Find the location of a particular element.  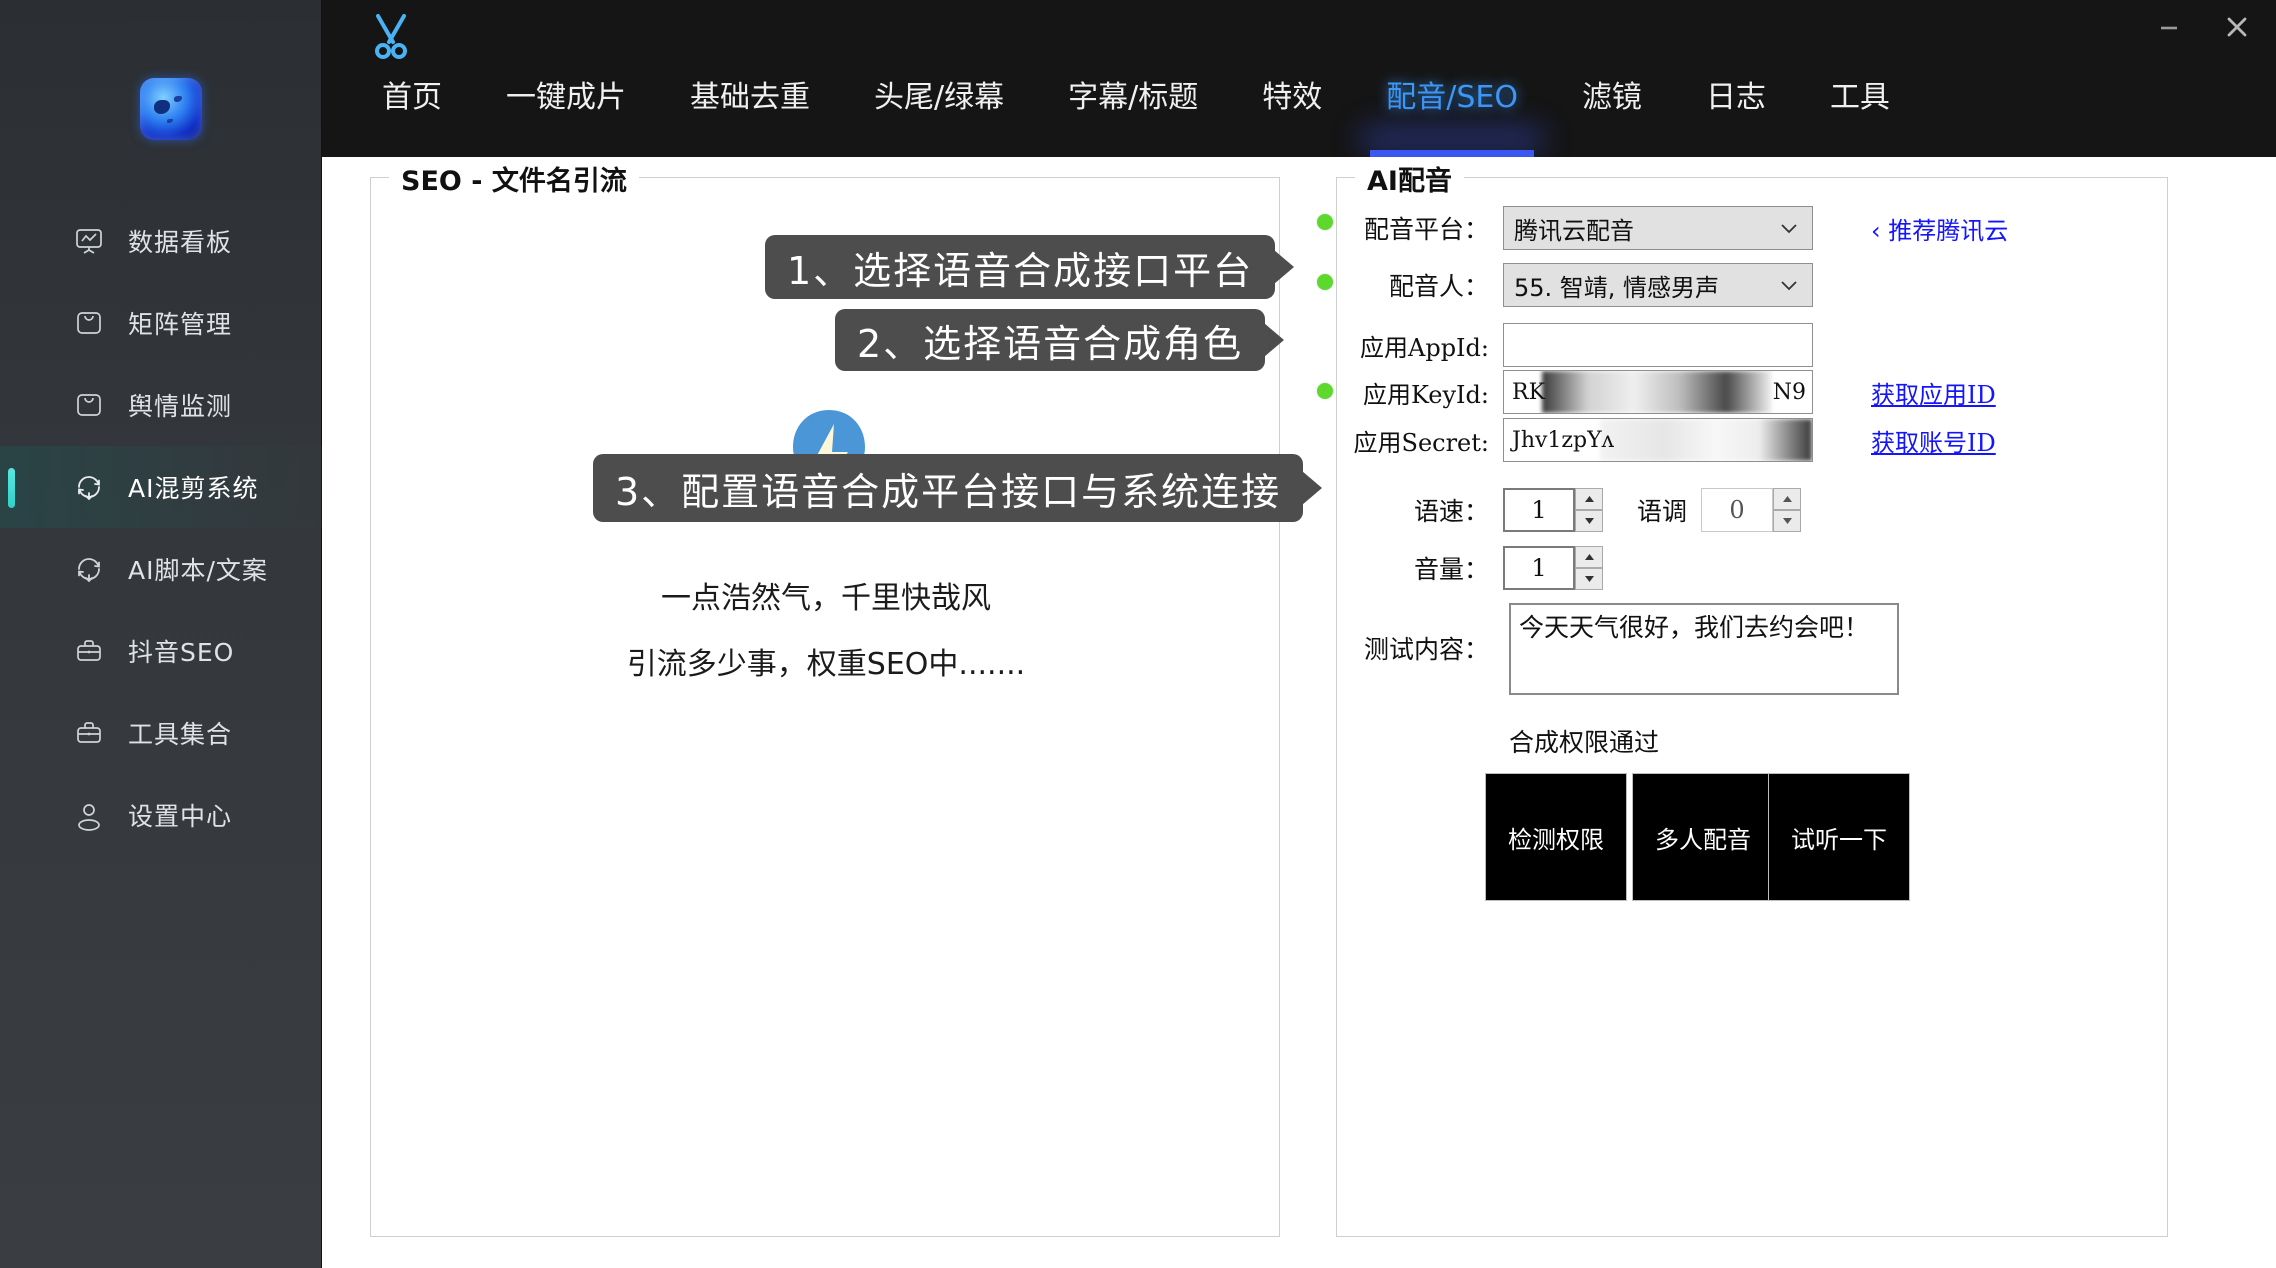

sidebar-item-label: 舆情监测 is located at coordinates (180, 406).